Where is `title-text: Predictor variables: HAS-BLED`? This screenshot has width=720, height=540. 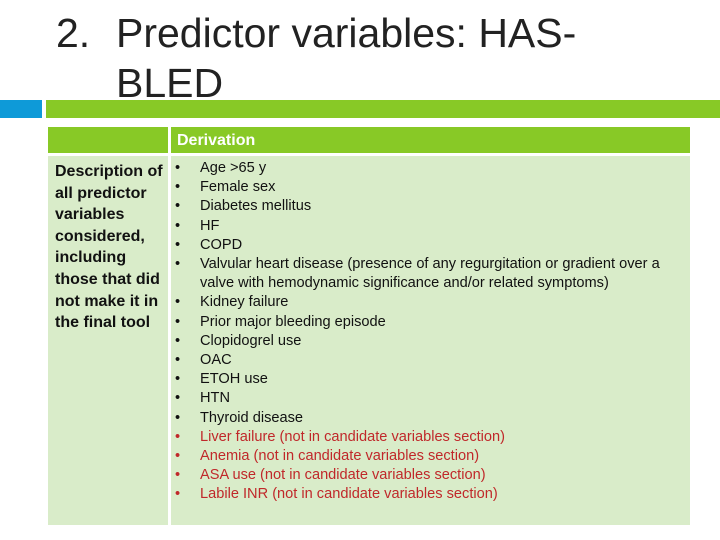 title-text: Predictor variables: HAS-BLED is located at coordinates (346, 58).